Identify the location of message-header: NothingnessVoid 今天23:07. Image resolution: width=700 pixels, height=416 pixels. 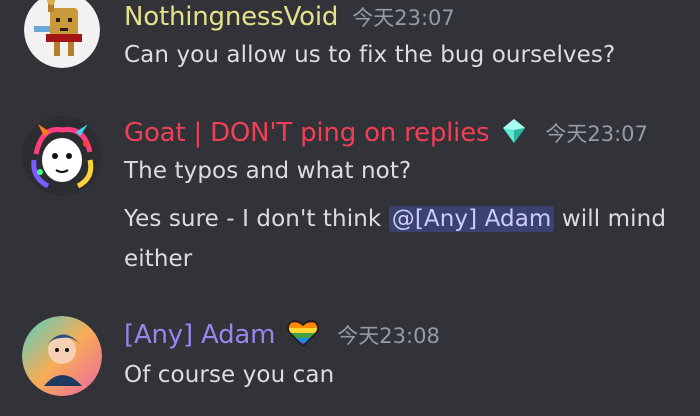
(289, 17).